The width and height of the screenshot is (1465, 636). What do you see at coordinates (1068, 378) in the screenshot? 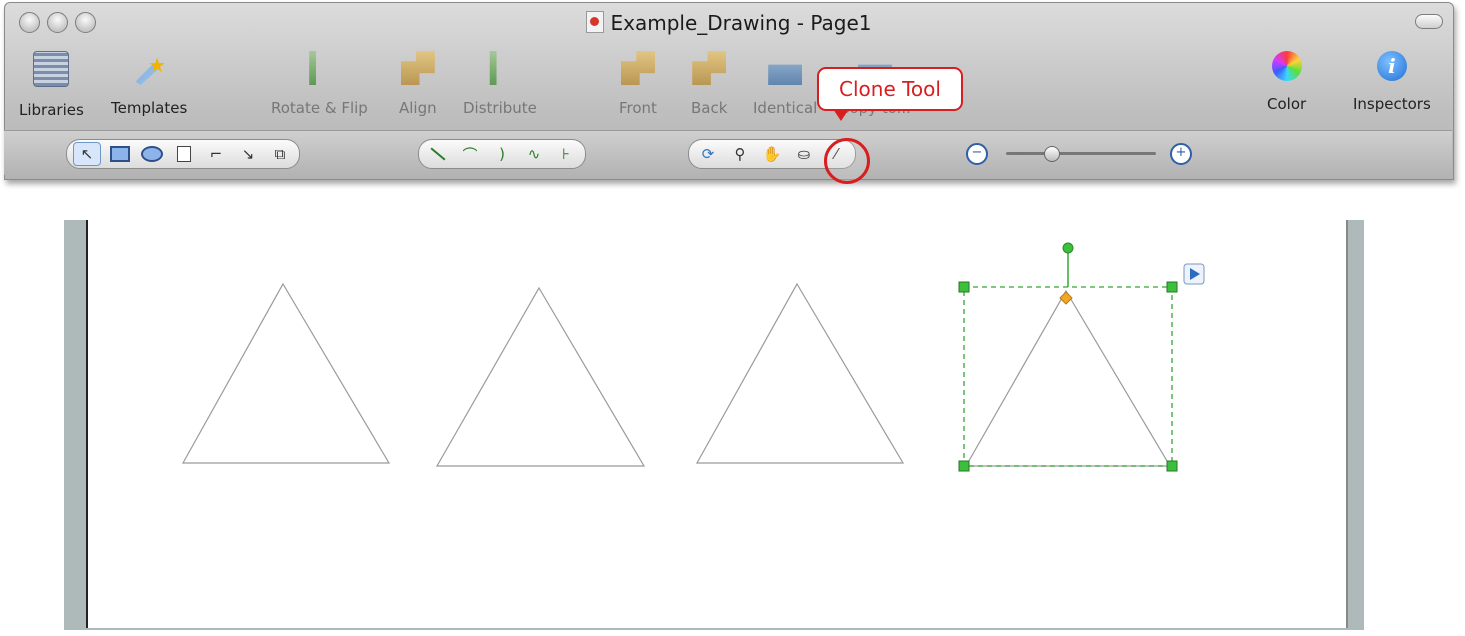
I see `triangle-shape-4-selected` at bounding box center [1068, 378].